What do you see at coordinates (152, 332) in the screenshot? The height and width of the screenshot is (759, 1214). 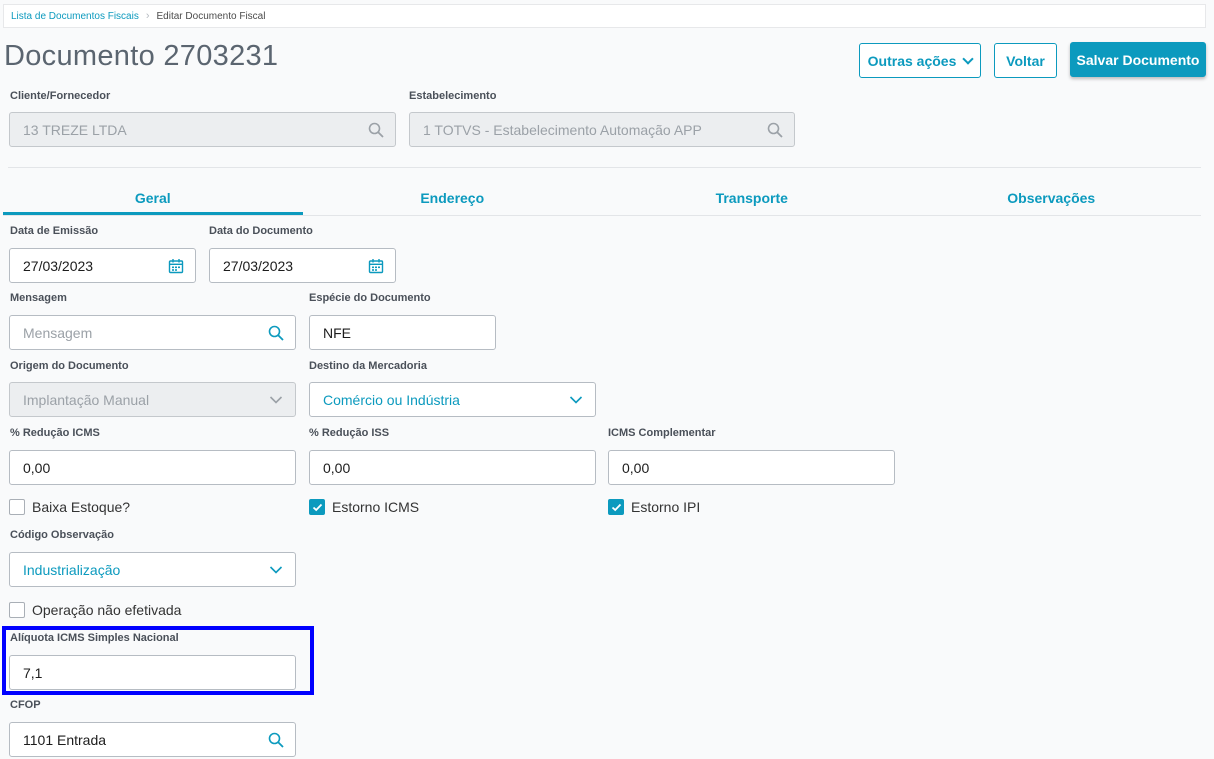 I see `mensagem-input: Mensagem` at bounding box center [152, 332].